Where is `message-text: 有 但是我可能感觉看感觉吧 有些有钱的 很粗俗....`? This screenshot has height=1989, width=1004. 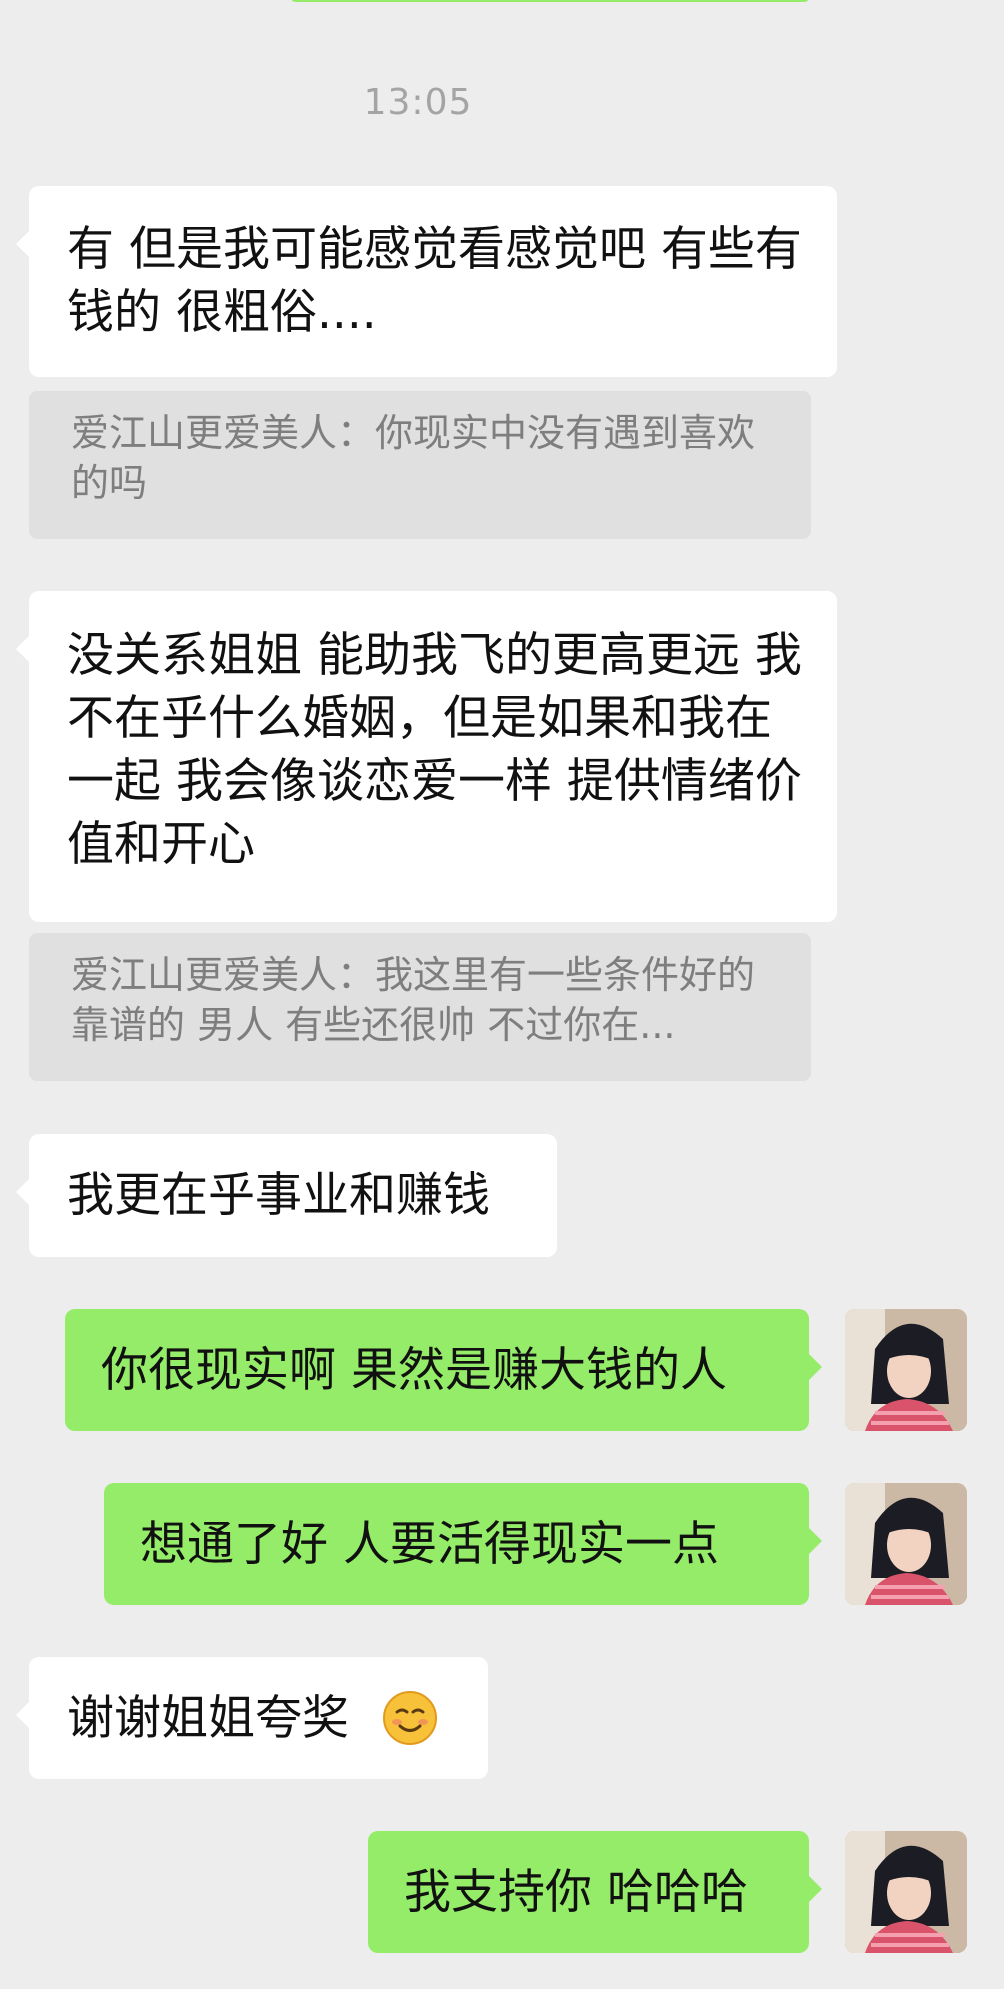 message-text: 有 但是我可能感觉看感觉吧 有些有钱的 很粗俗.... is located at coordinates (434, 281).